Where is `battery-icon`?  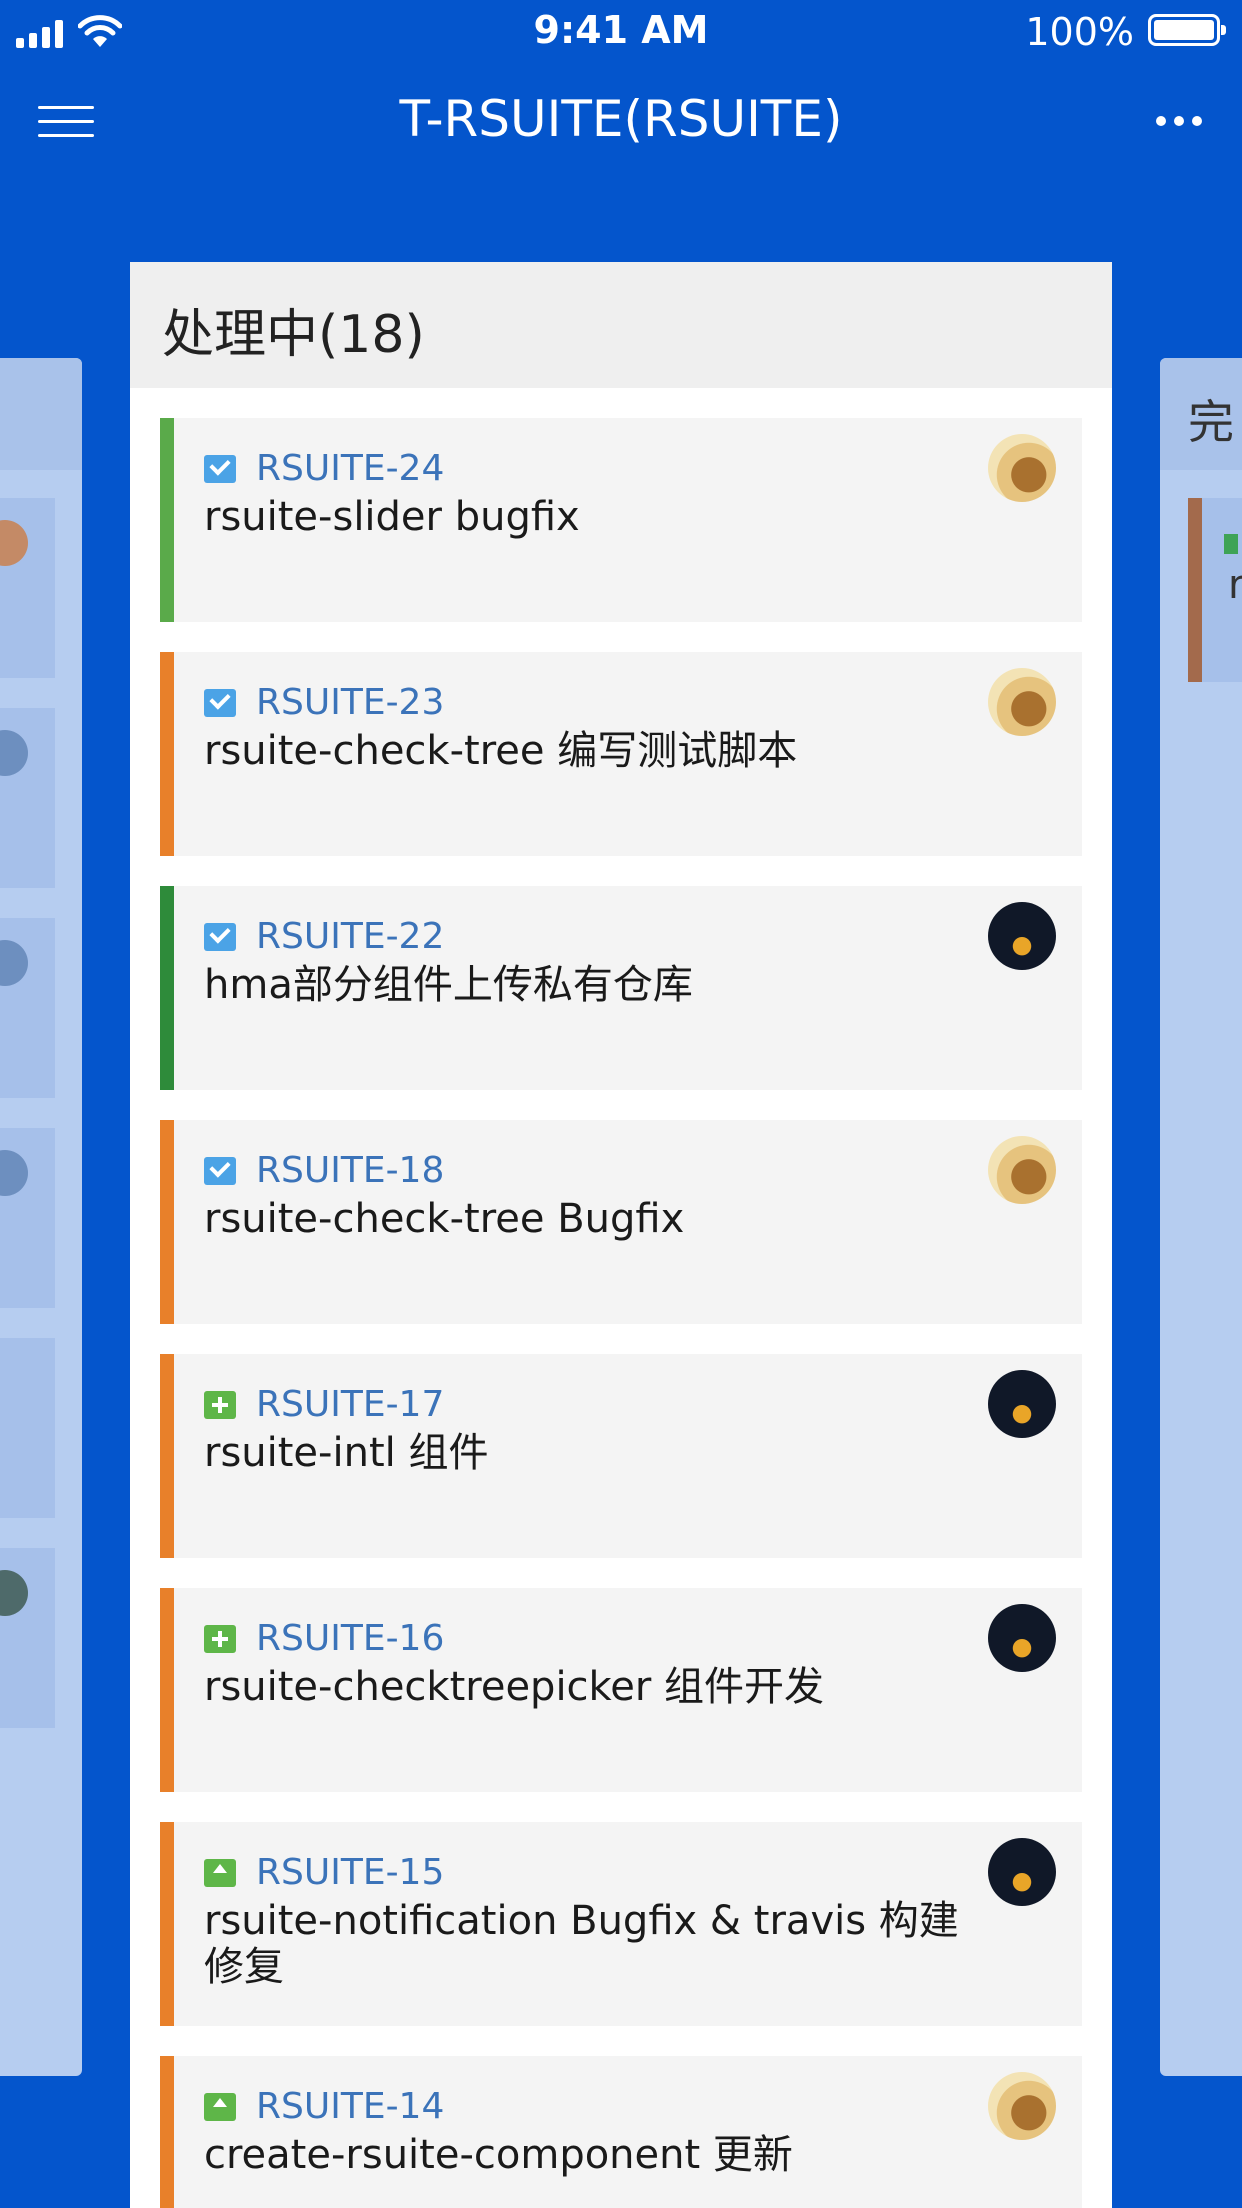
battery-icon is located at coordinates (1187, 30).